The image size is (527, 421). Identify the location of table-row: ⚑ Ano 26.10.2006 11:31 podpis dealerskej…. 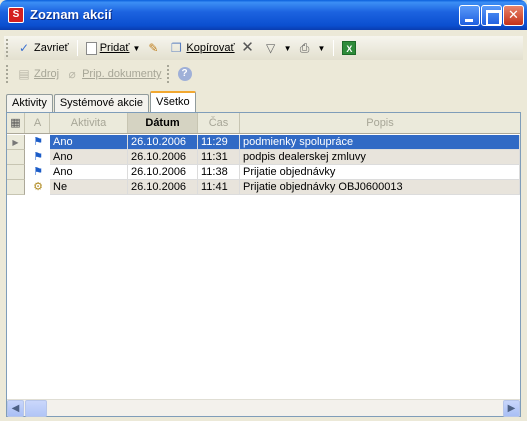
(263, 157).